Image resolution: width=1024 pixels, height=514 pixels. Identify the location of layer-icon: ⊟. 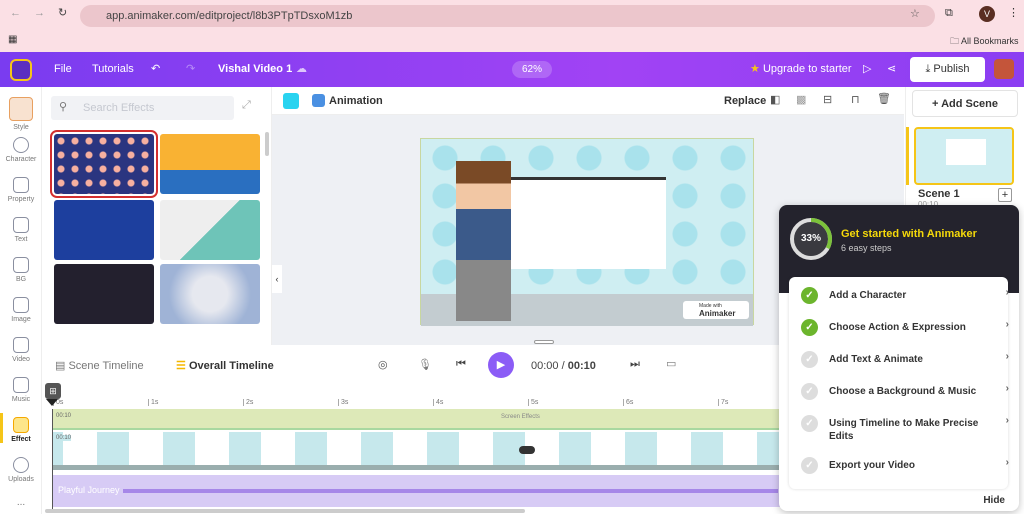
(827, 99).